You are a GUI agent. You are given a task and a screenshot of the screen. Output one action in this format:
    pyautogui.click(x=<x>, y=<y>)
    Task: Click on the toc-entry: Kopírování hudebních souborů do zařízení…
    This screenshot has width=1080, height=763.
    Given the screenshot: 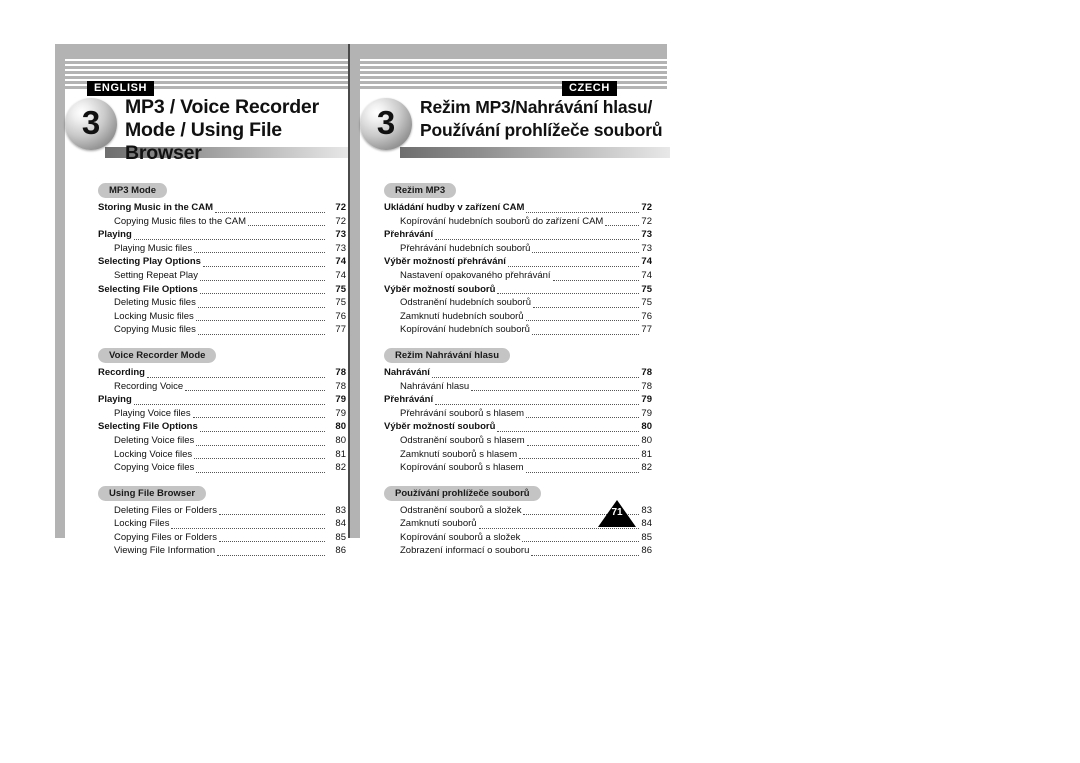 What is the action you would take?
    pyautogui.click(x=518, y=222)
    